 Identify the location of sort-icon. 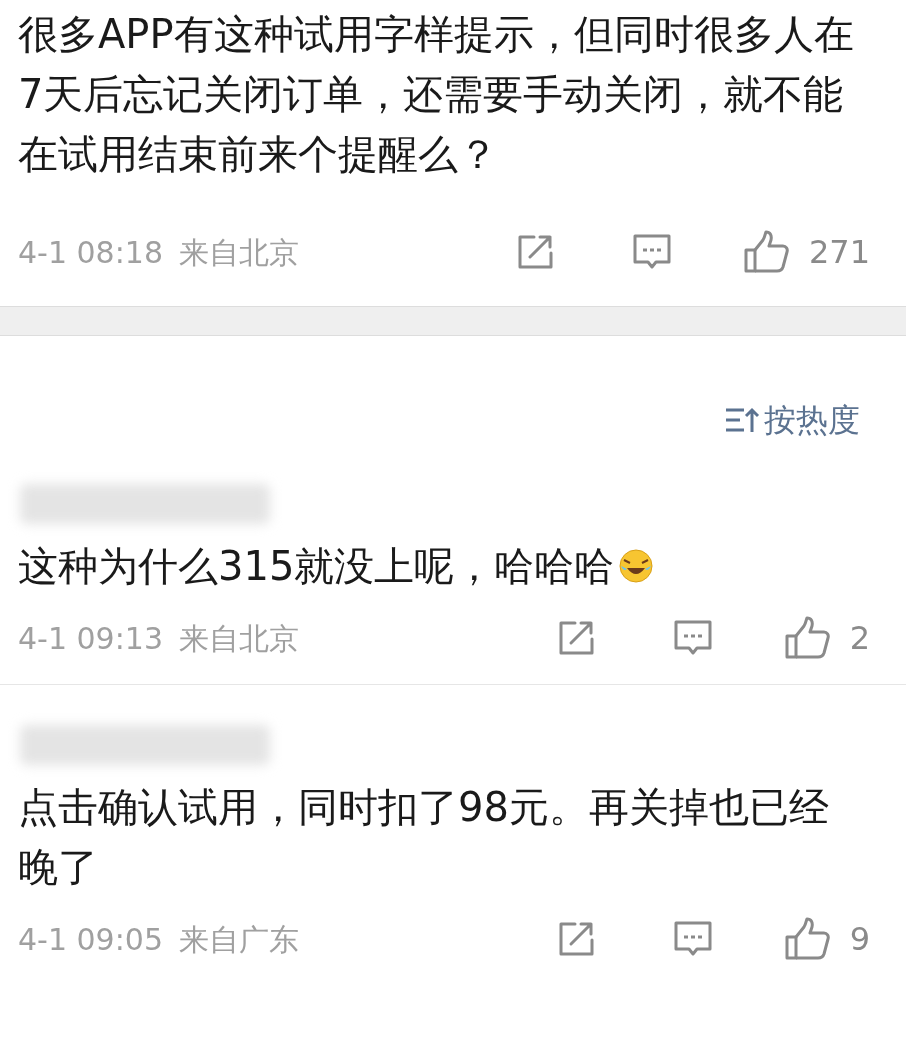
(742, 420).